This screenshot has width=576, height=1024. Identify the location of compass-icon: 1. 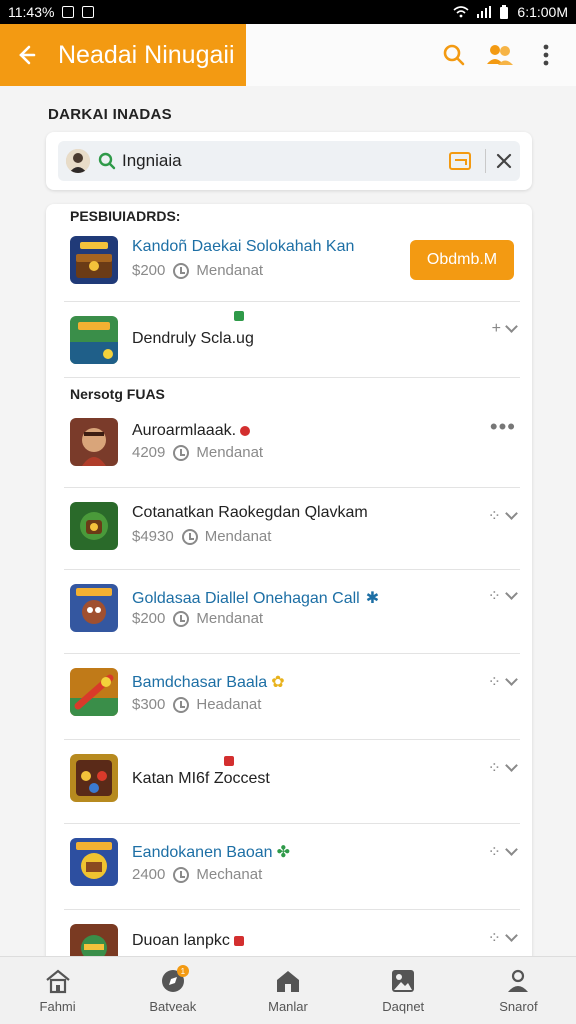
(174, 980).